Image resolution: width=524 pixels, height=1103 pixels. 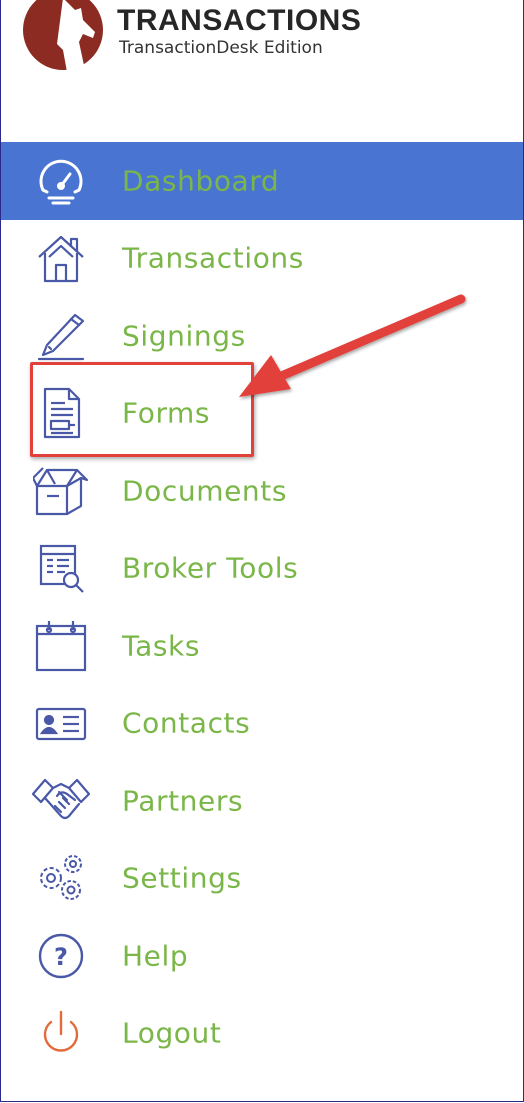 What do you see at coordinates (61, 1033) in the screenshot?
I see `power-icon` at bounding box center [61, 1033].